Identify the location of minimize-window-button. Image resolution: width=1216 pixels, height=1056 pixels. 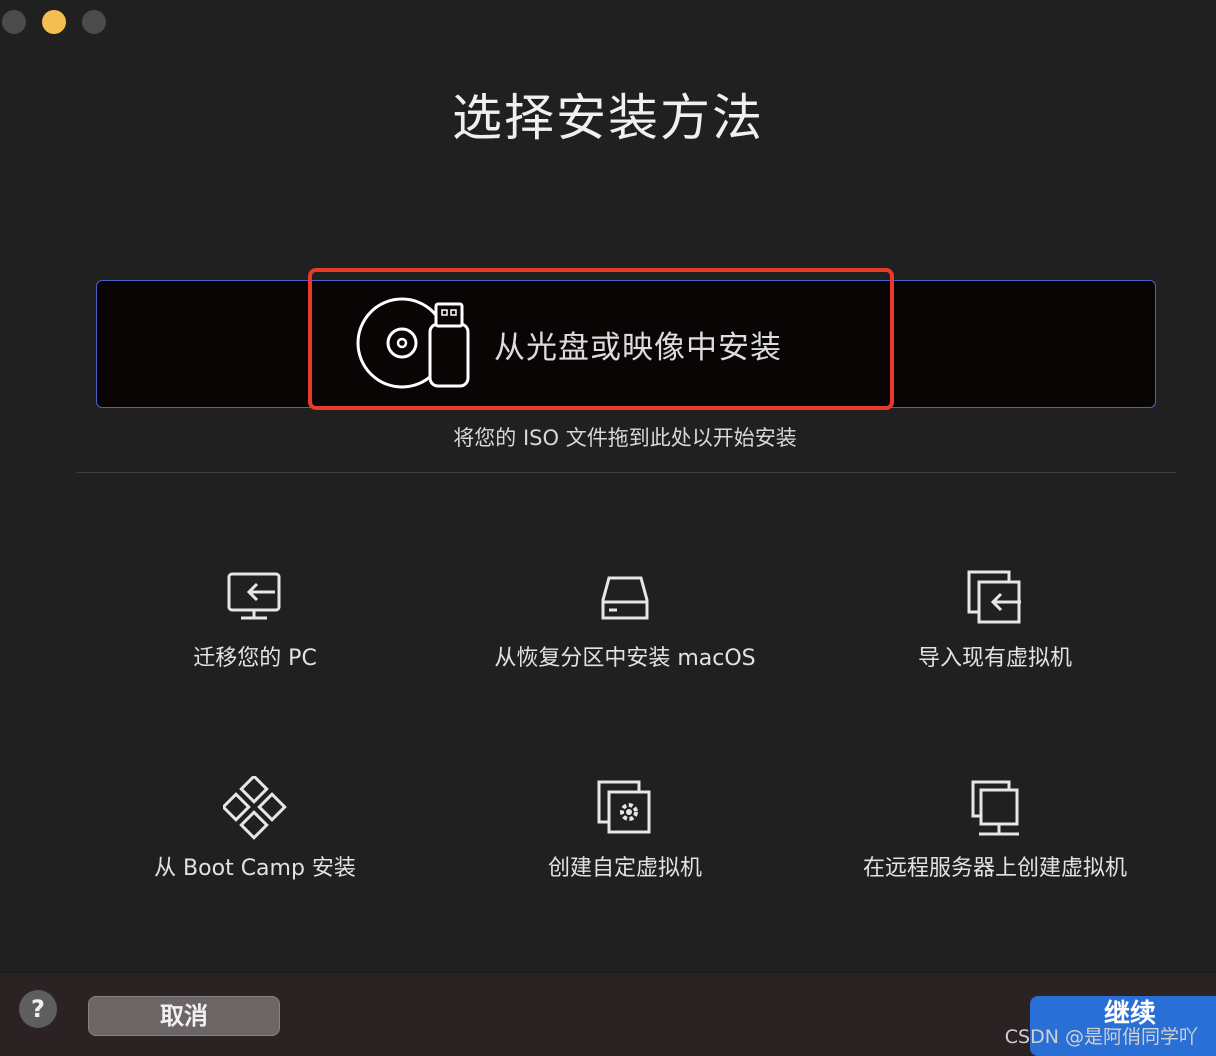
(54, 22).